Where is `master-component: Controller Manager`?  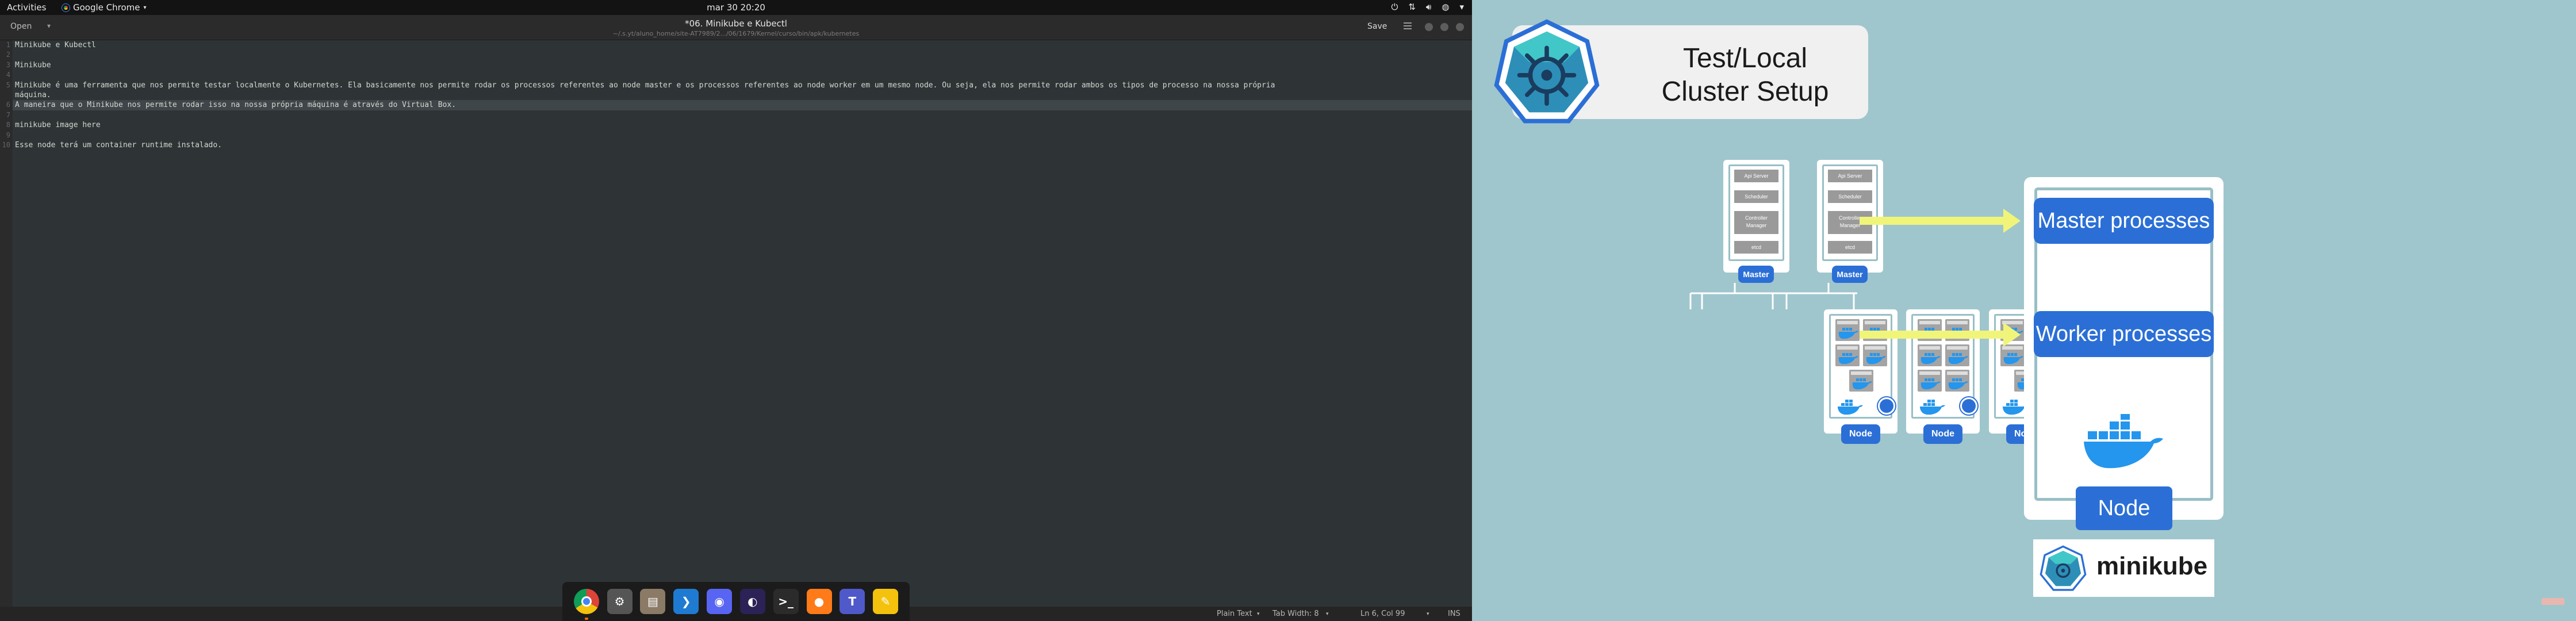
master-component: Controller Manager is located at coordinates (1756, 222).